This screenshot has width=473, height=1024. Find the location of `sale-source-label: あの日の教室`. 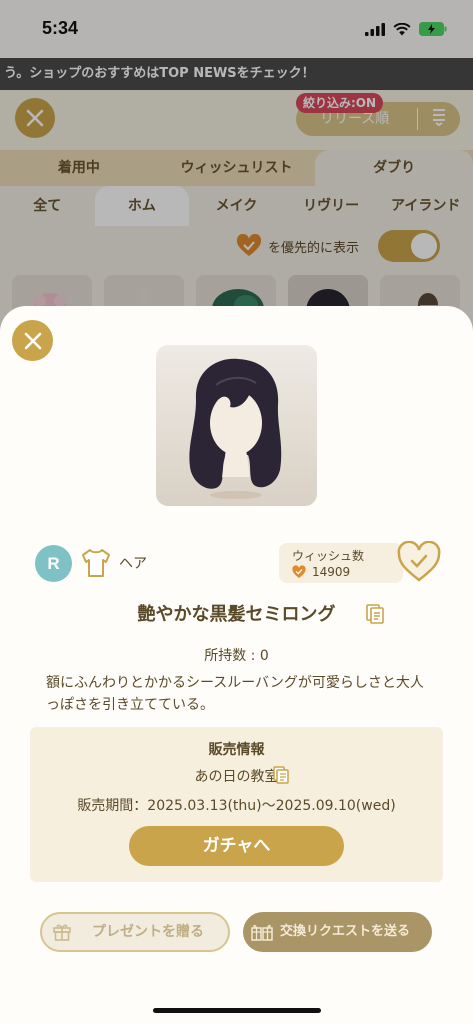

sale-source-label: あの日の教室 is located at coordinates (236, 777).